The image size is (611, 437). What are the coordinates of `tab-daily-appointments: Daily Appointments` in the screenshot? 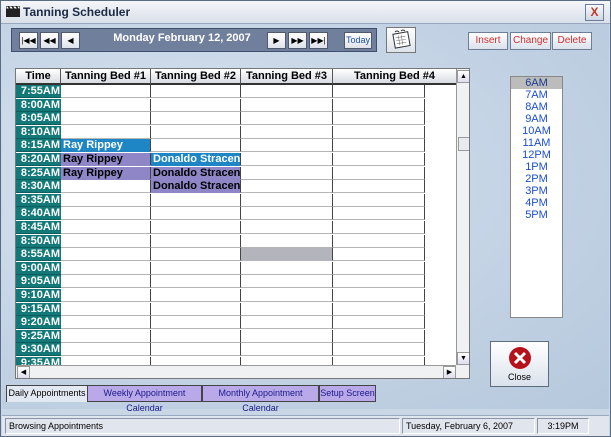 It's located at (47, 393).